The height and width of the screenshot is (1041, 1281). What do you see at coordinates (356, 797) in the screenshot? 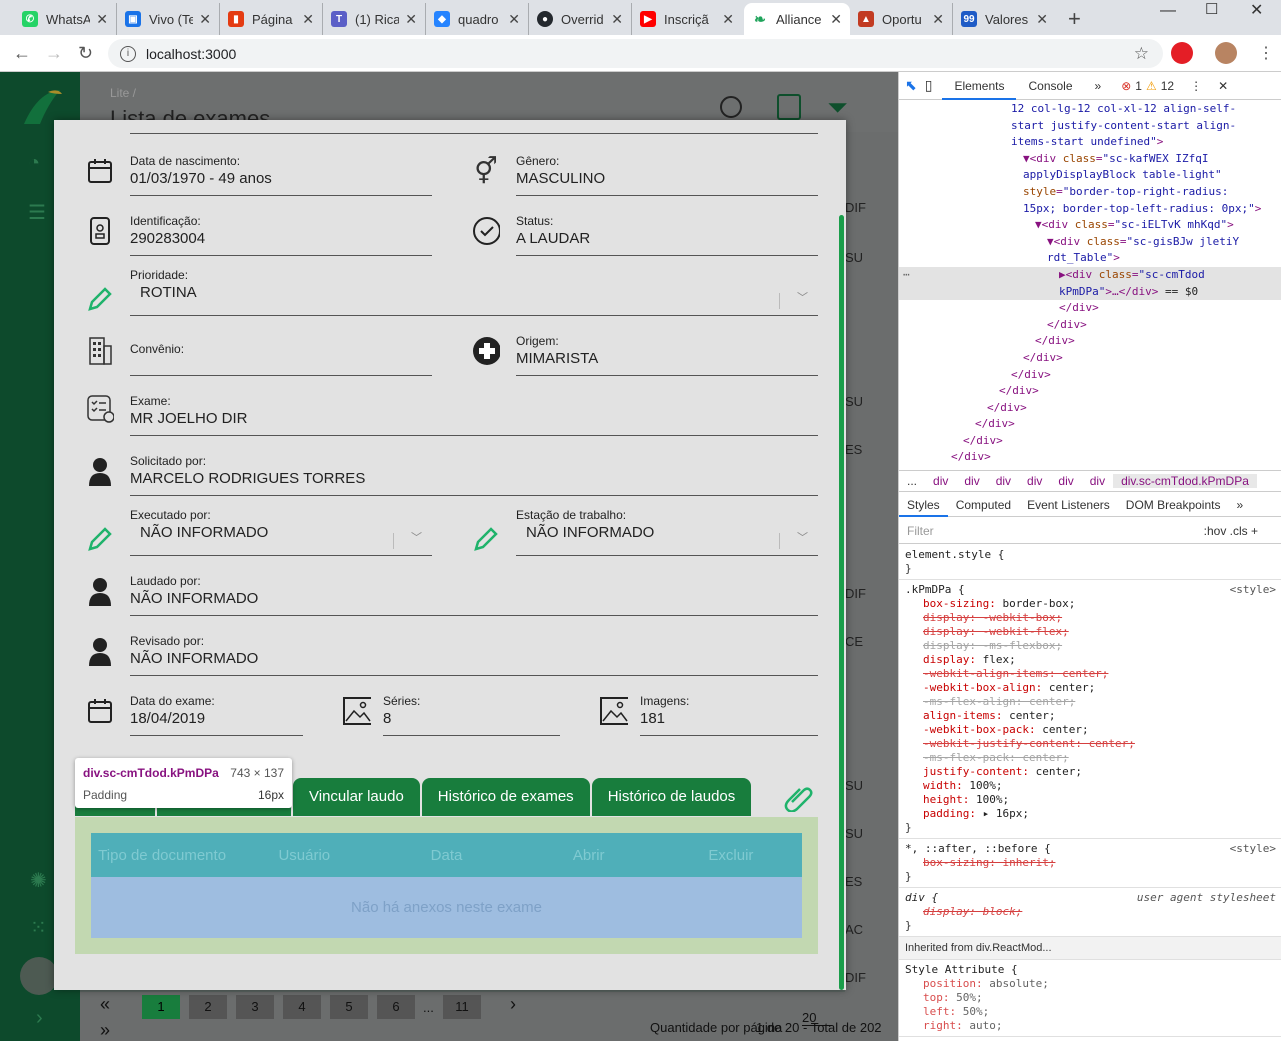
I see `tab-vincular-laudo: Vincular laudo` at bounding box center [356, 797].